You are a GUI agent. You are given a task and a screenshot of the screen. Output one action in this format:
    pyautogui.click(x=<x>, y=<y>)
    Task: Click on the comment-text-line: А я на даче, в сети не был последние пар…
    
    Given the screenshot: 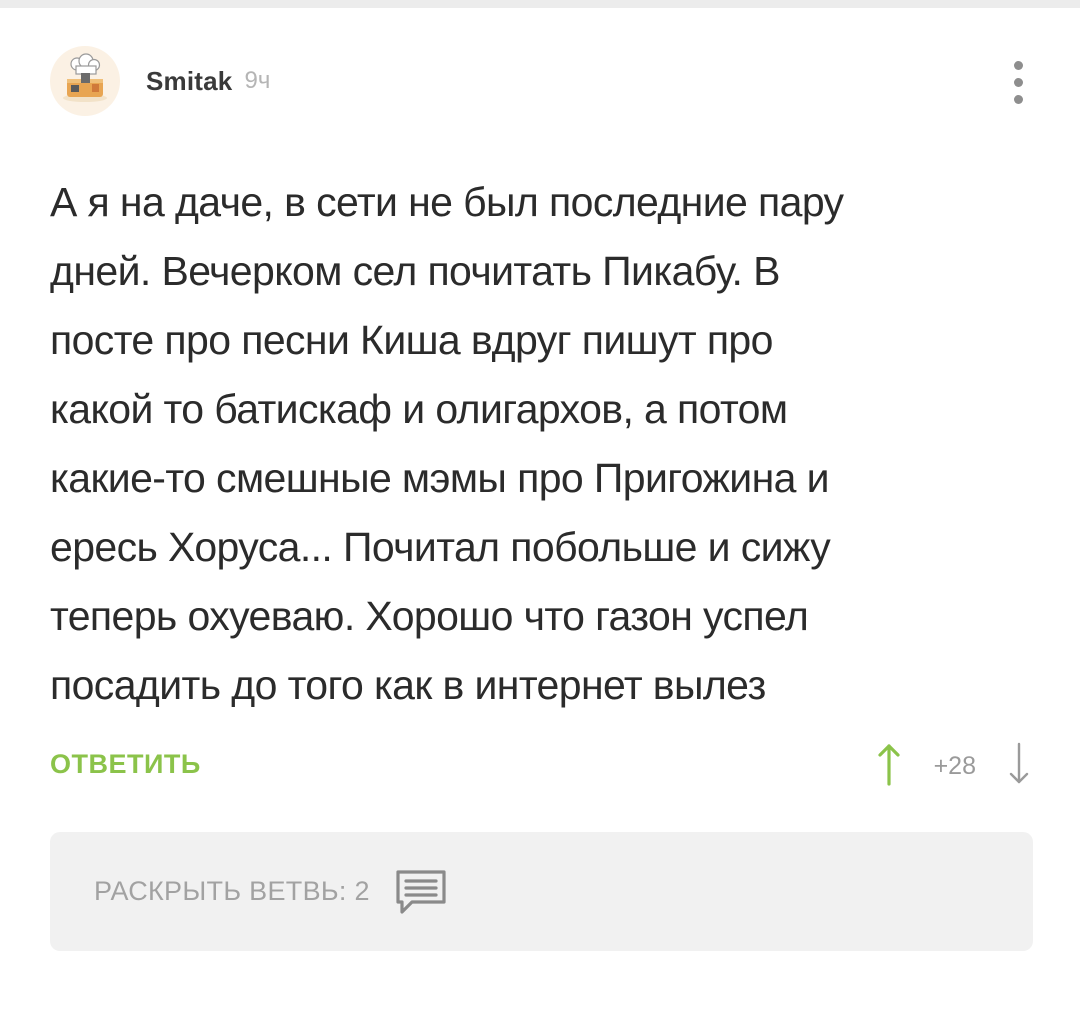 What is the action you would take?
    pyautogui.click(x=447, y=202)
    